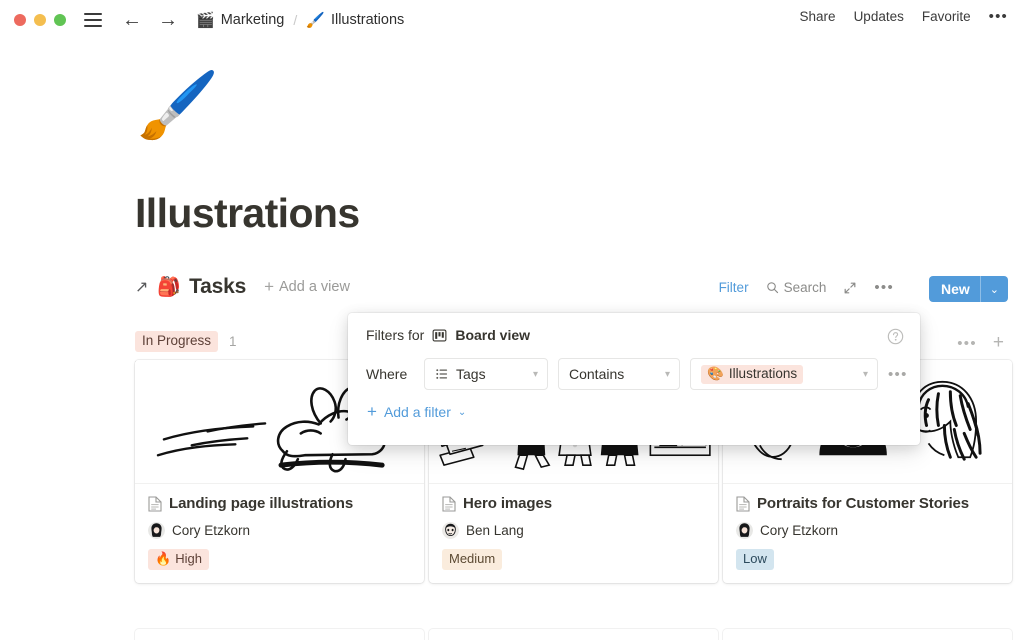 Image resolution: width=1024 pixels, height=640 pixels. Describe the element at coordinates (261, 503) in the screenshot. I see `card-title: Landing page illustrations` at that location.